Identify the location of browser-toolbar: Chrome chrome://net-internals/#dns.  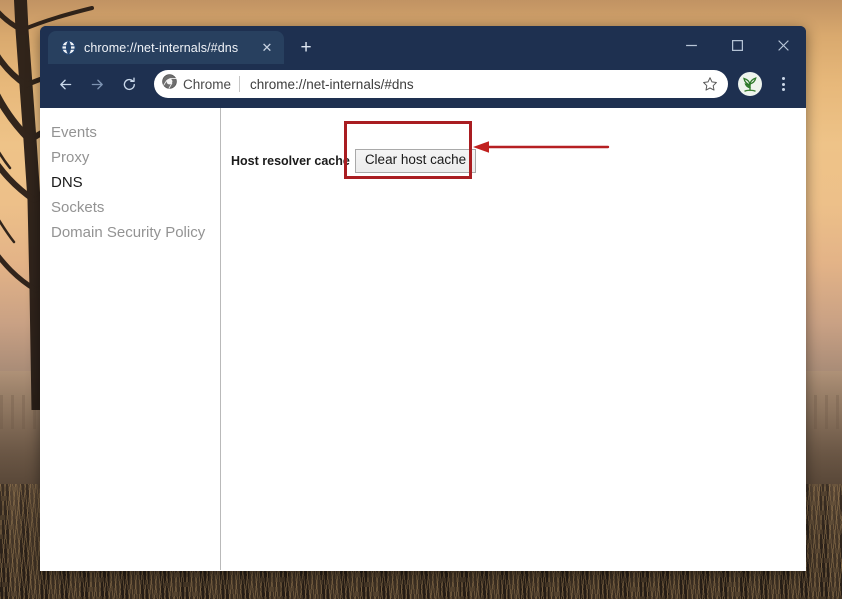
(423, 86).